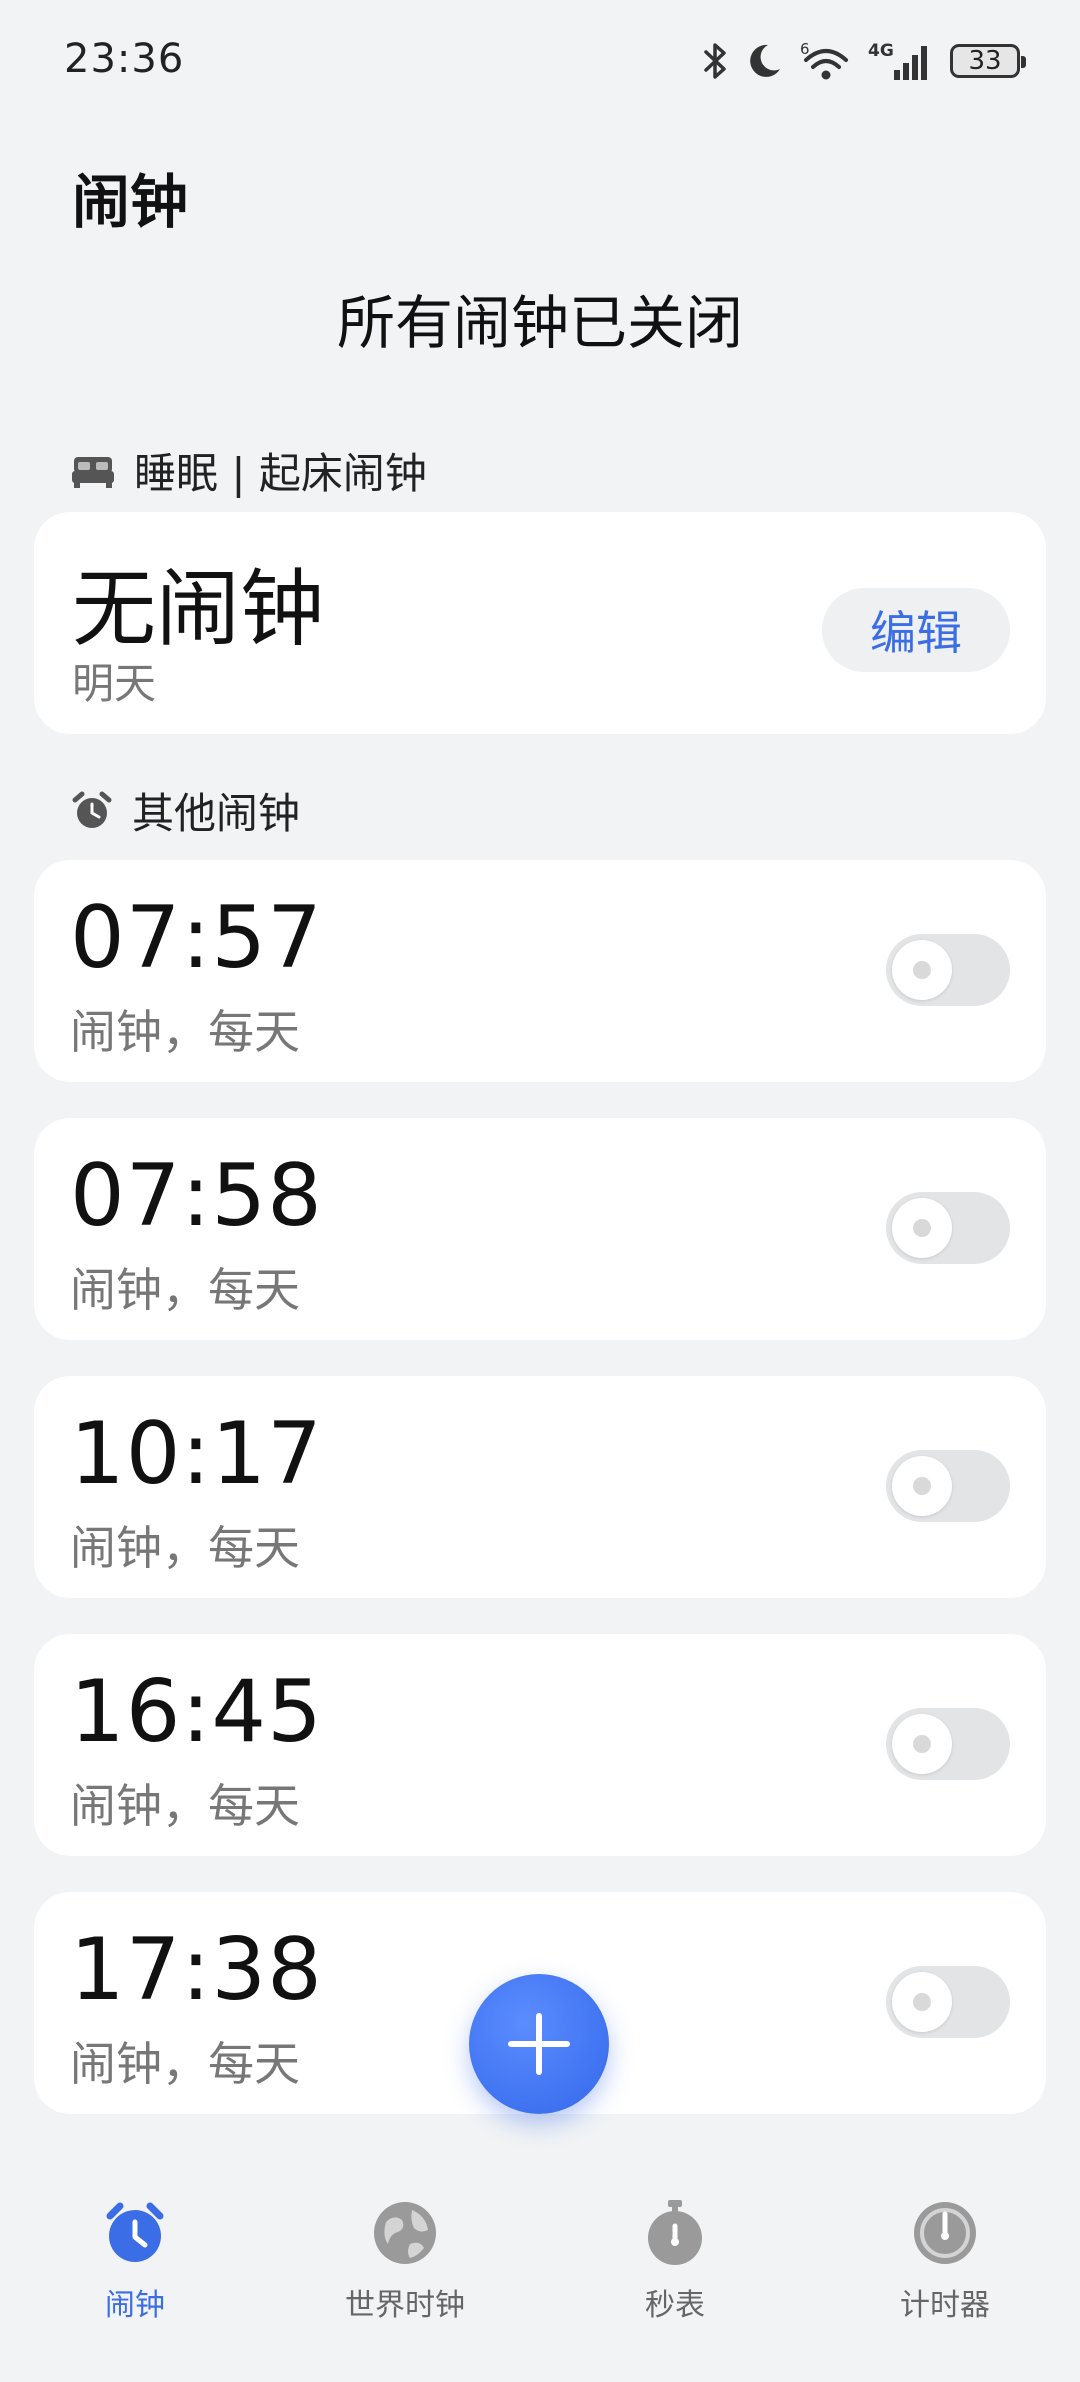  What do you see at coordinates (93, 472) in the screenshot?
I see `bed-icon` at bounding box center [93, 472].